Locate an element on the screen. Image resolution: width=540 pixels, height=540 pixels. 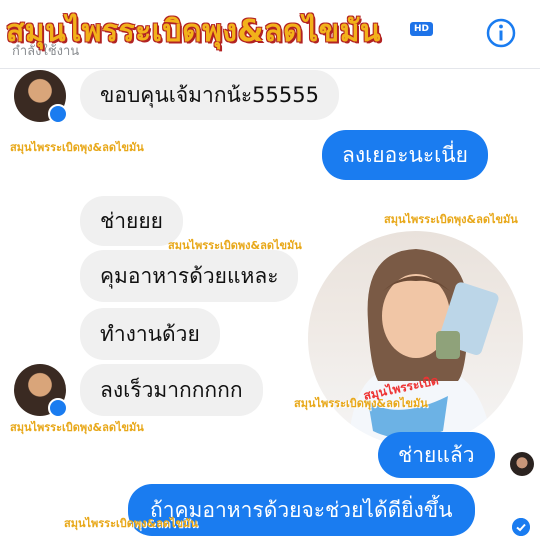
message-bubble: ลงเยอะนะเนี่ย is located at coordinates (405, 155).